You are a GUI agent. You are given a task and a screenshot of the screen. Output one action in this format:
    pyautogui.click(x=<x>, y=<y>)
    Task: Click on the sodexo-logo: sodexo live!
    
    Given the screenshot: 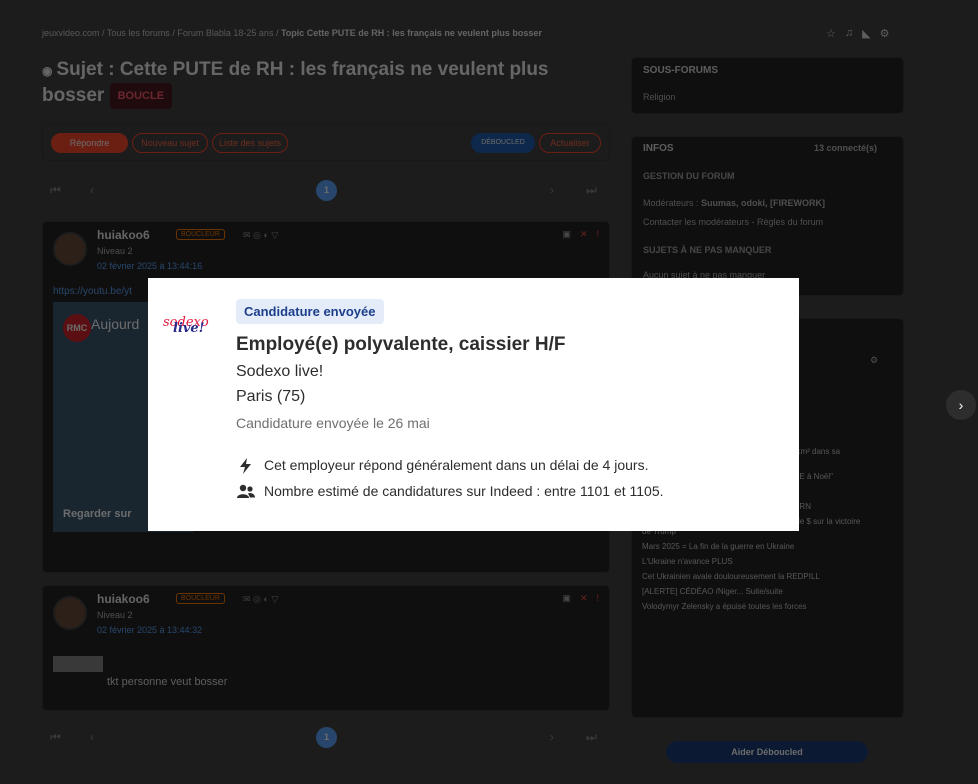 What is the action you would take?
    pyautogui.click(x=187, y=327)
    